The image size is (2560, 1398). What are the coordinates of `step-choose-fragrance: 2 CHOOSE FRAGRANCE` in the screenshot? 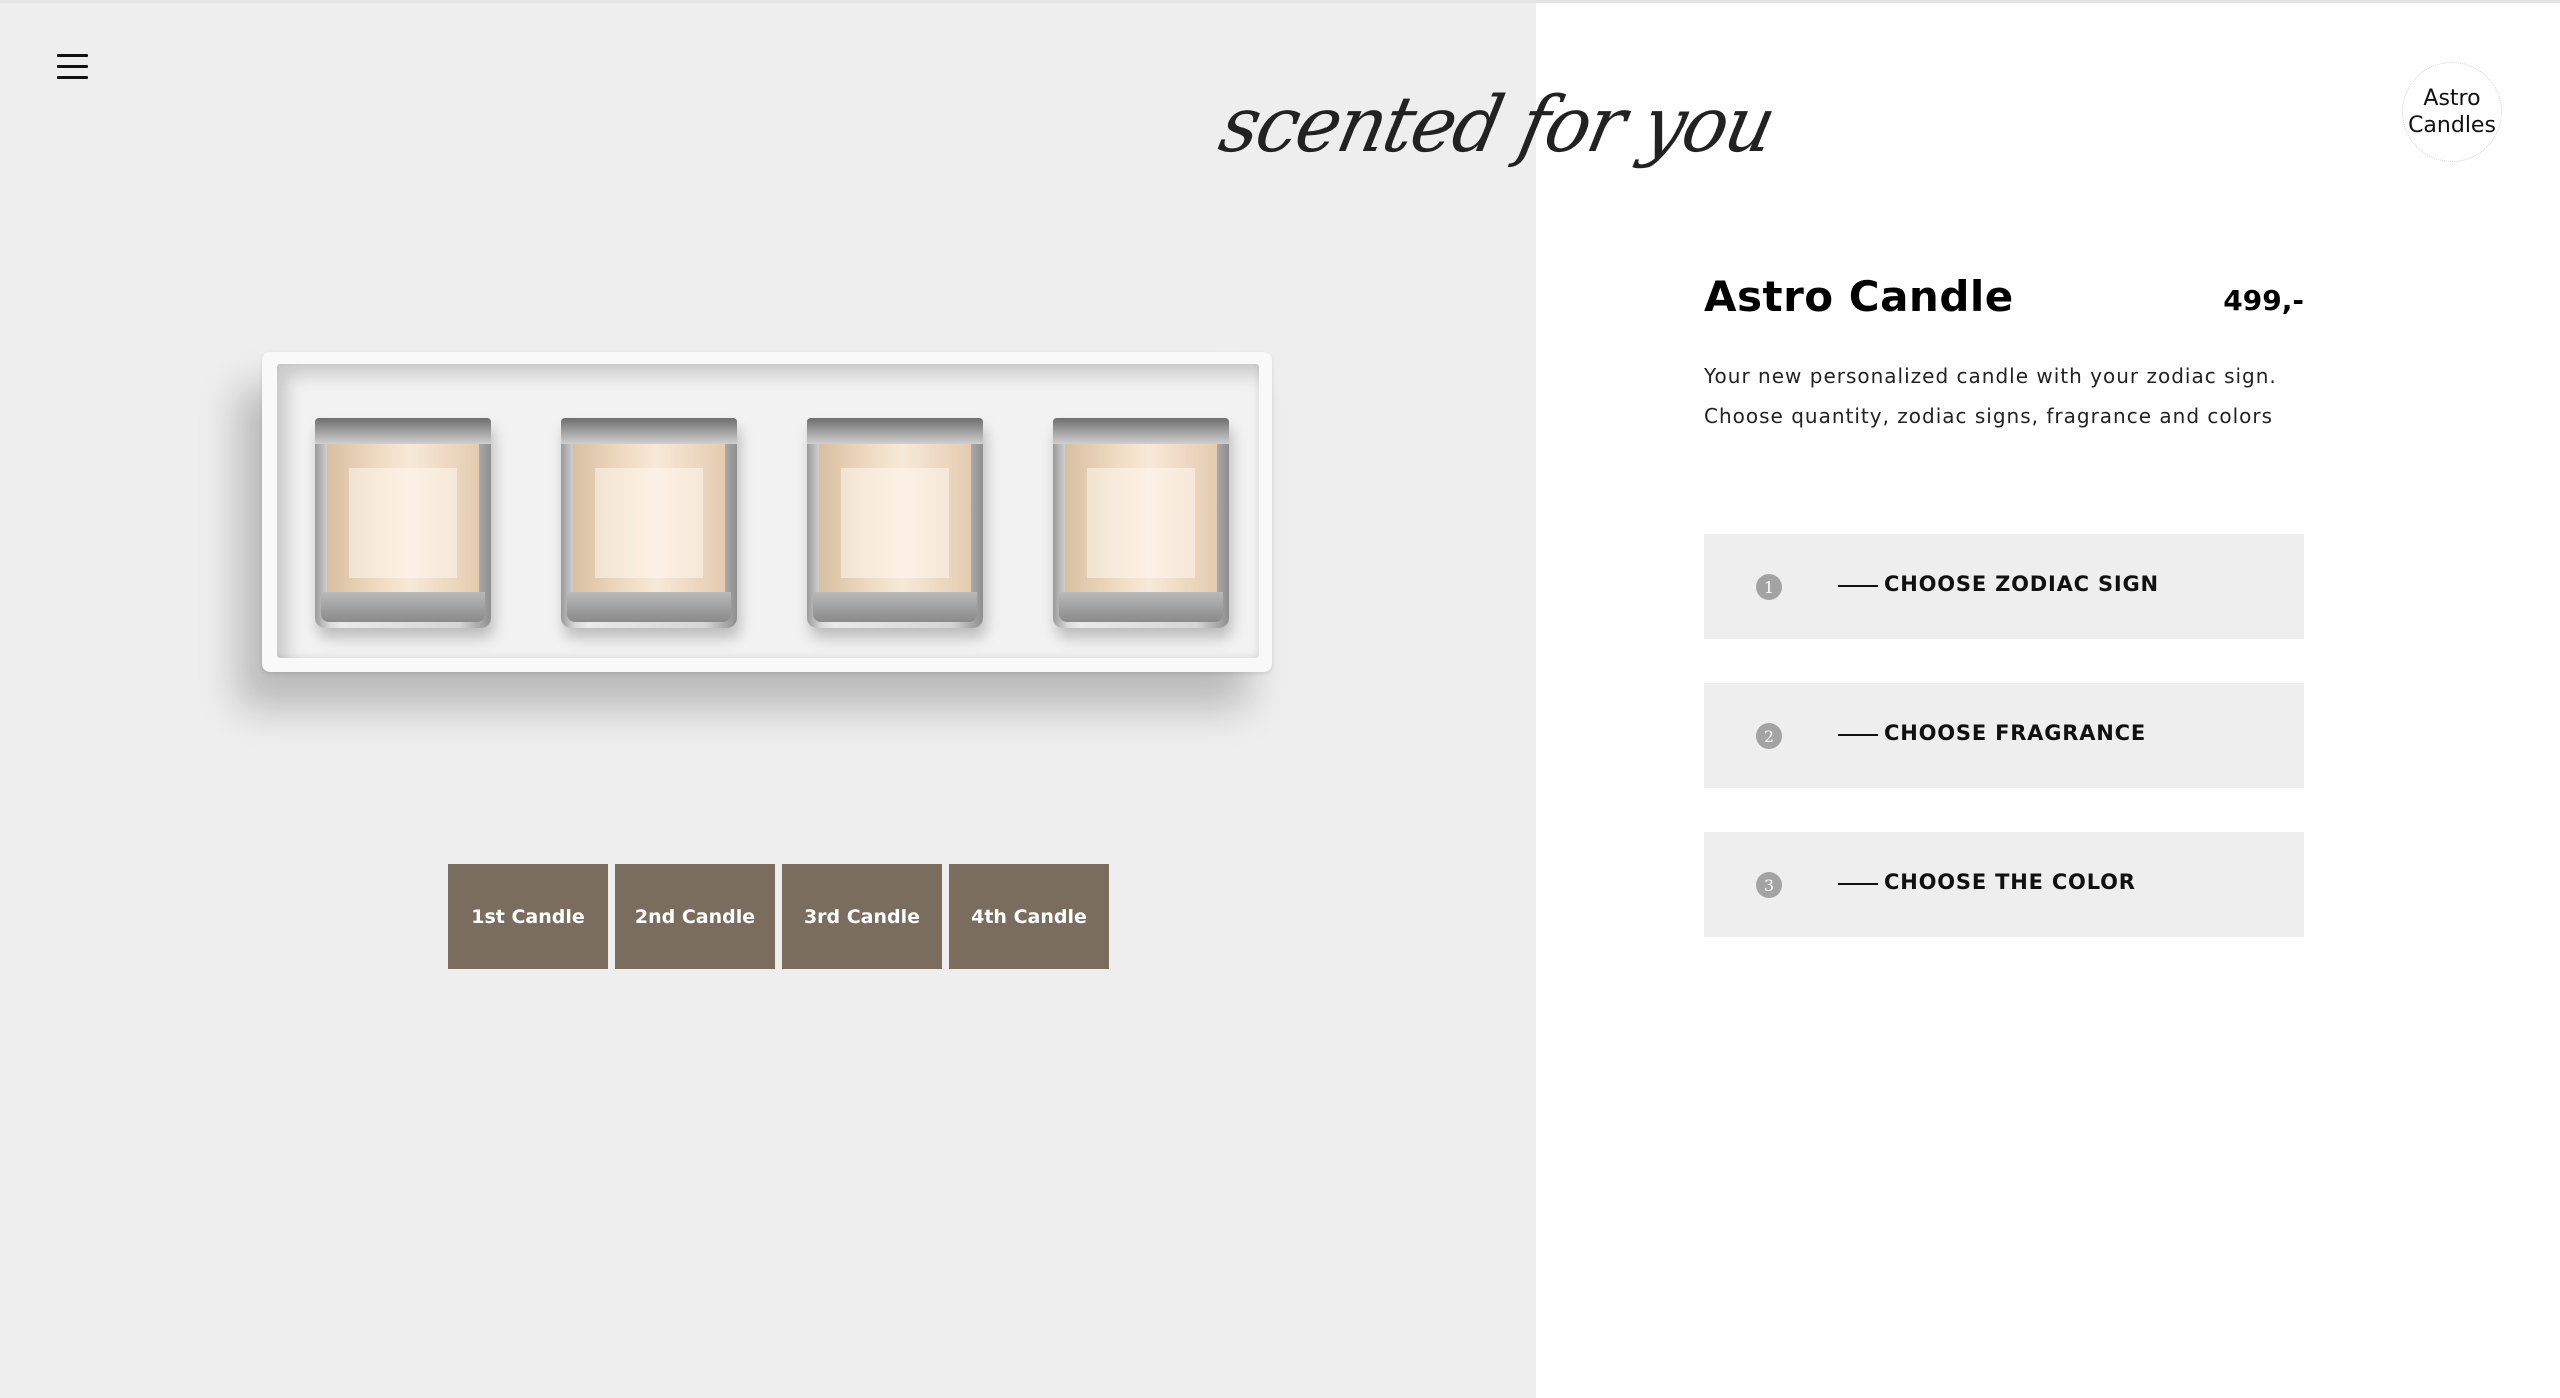 It's located at (2004, 735).